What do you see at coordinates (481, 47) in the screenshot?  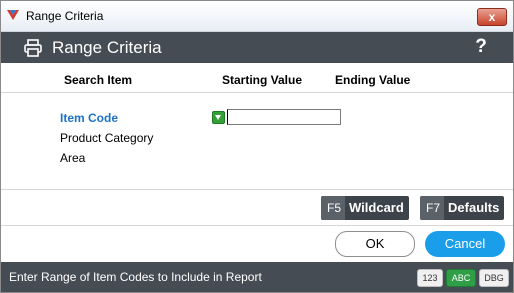 I see `help-icon: ?` at bounding box center [481, 47].